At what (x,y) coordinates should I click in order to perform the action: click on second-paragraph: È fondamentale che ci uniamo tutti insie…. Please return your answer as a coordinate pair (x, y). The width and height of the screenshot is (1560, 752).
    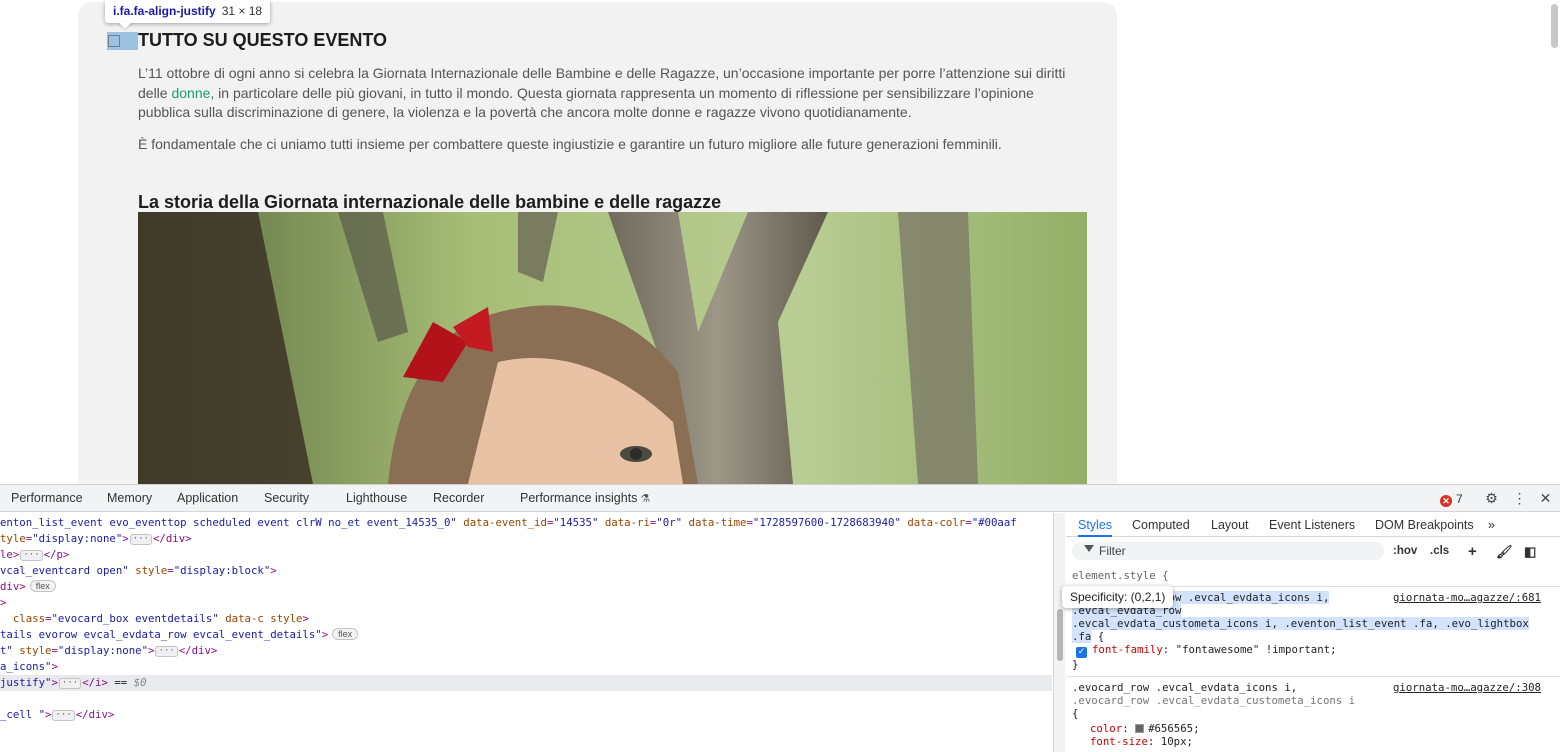
    Looking at the image, I should click on (570, 144).